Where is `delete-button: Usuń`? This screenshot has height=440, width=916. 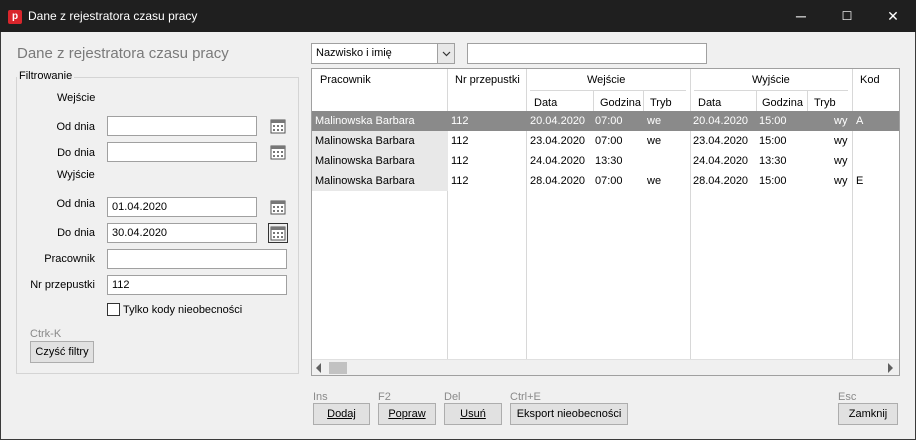 delete-button: Usuń is located at coordinates (473, 414).